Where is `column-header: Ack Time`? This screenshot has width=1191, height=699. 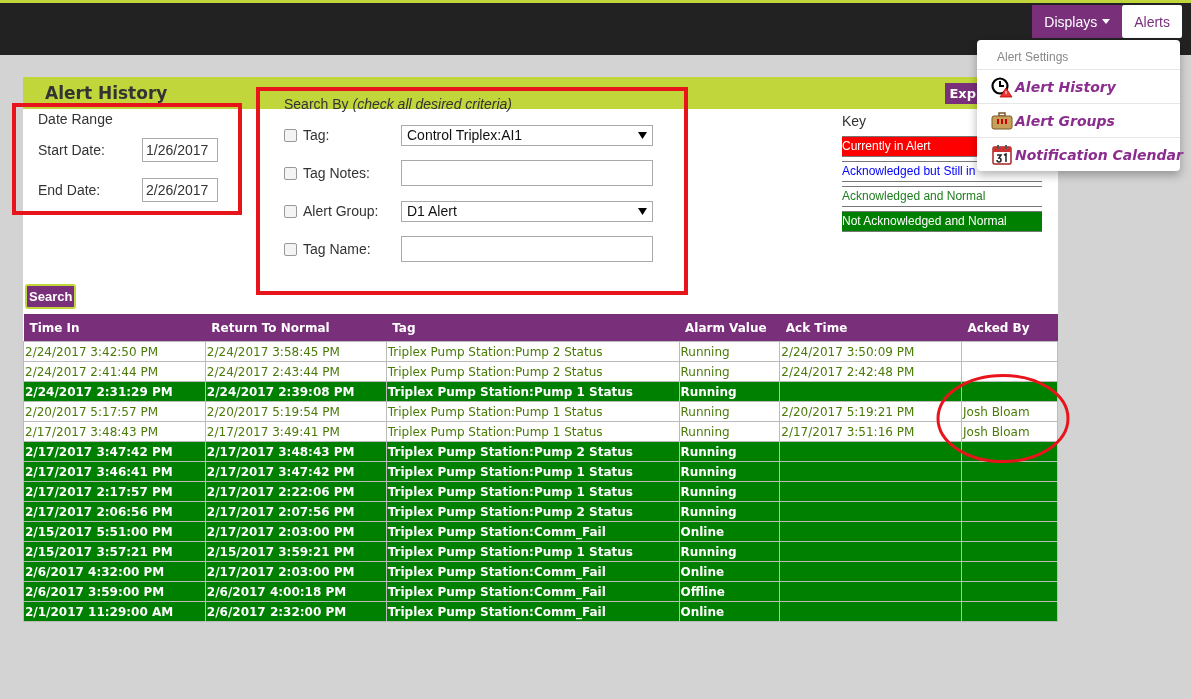 column-header: Ack Time is located at coordinates (870, 328).